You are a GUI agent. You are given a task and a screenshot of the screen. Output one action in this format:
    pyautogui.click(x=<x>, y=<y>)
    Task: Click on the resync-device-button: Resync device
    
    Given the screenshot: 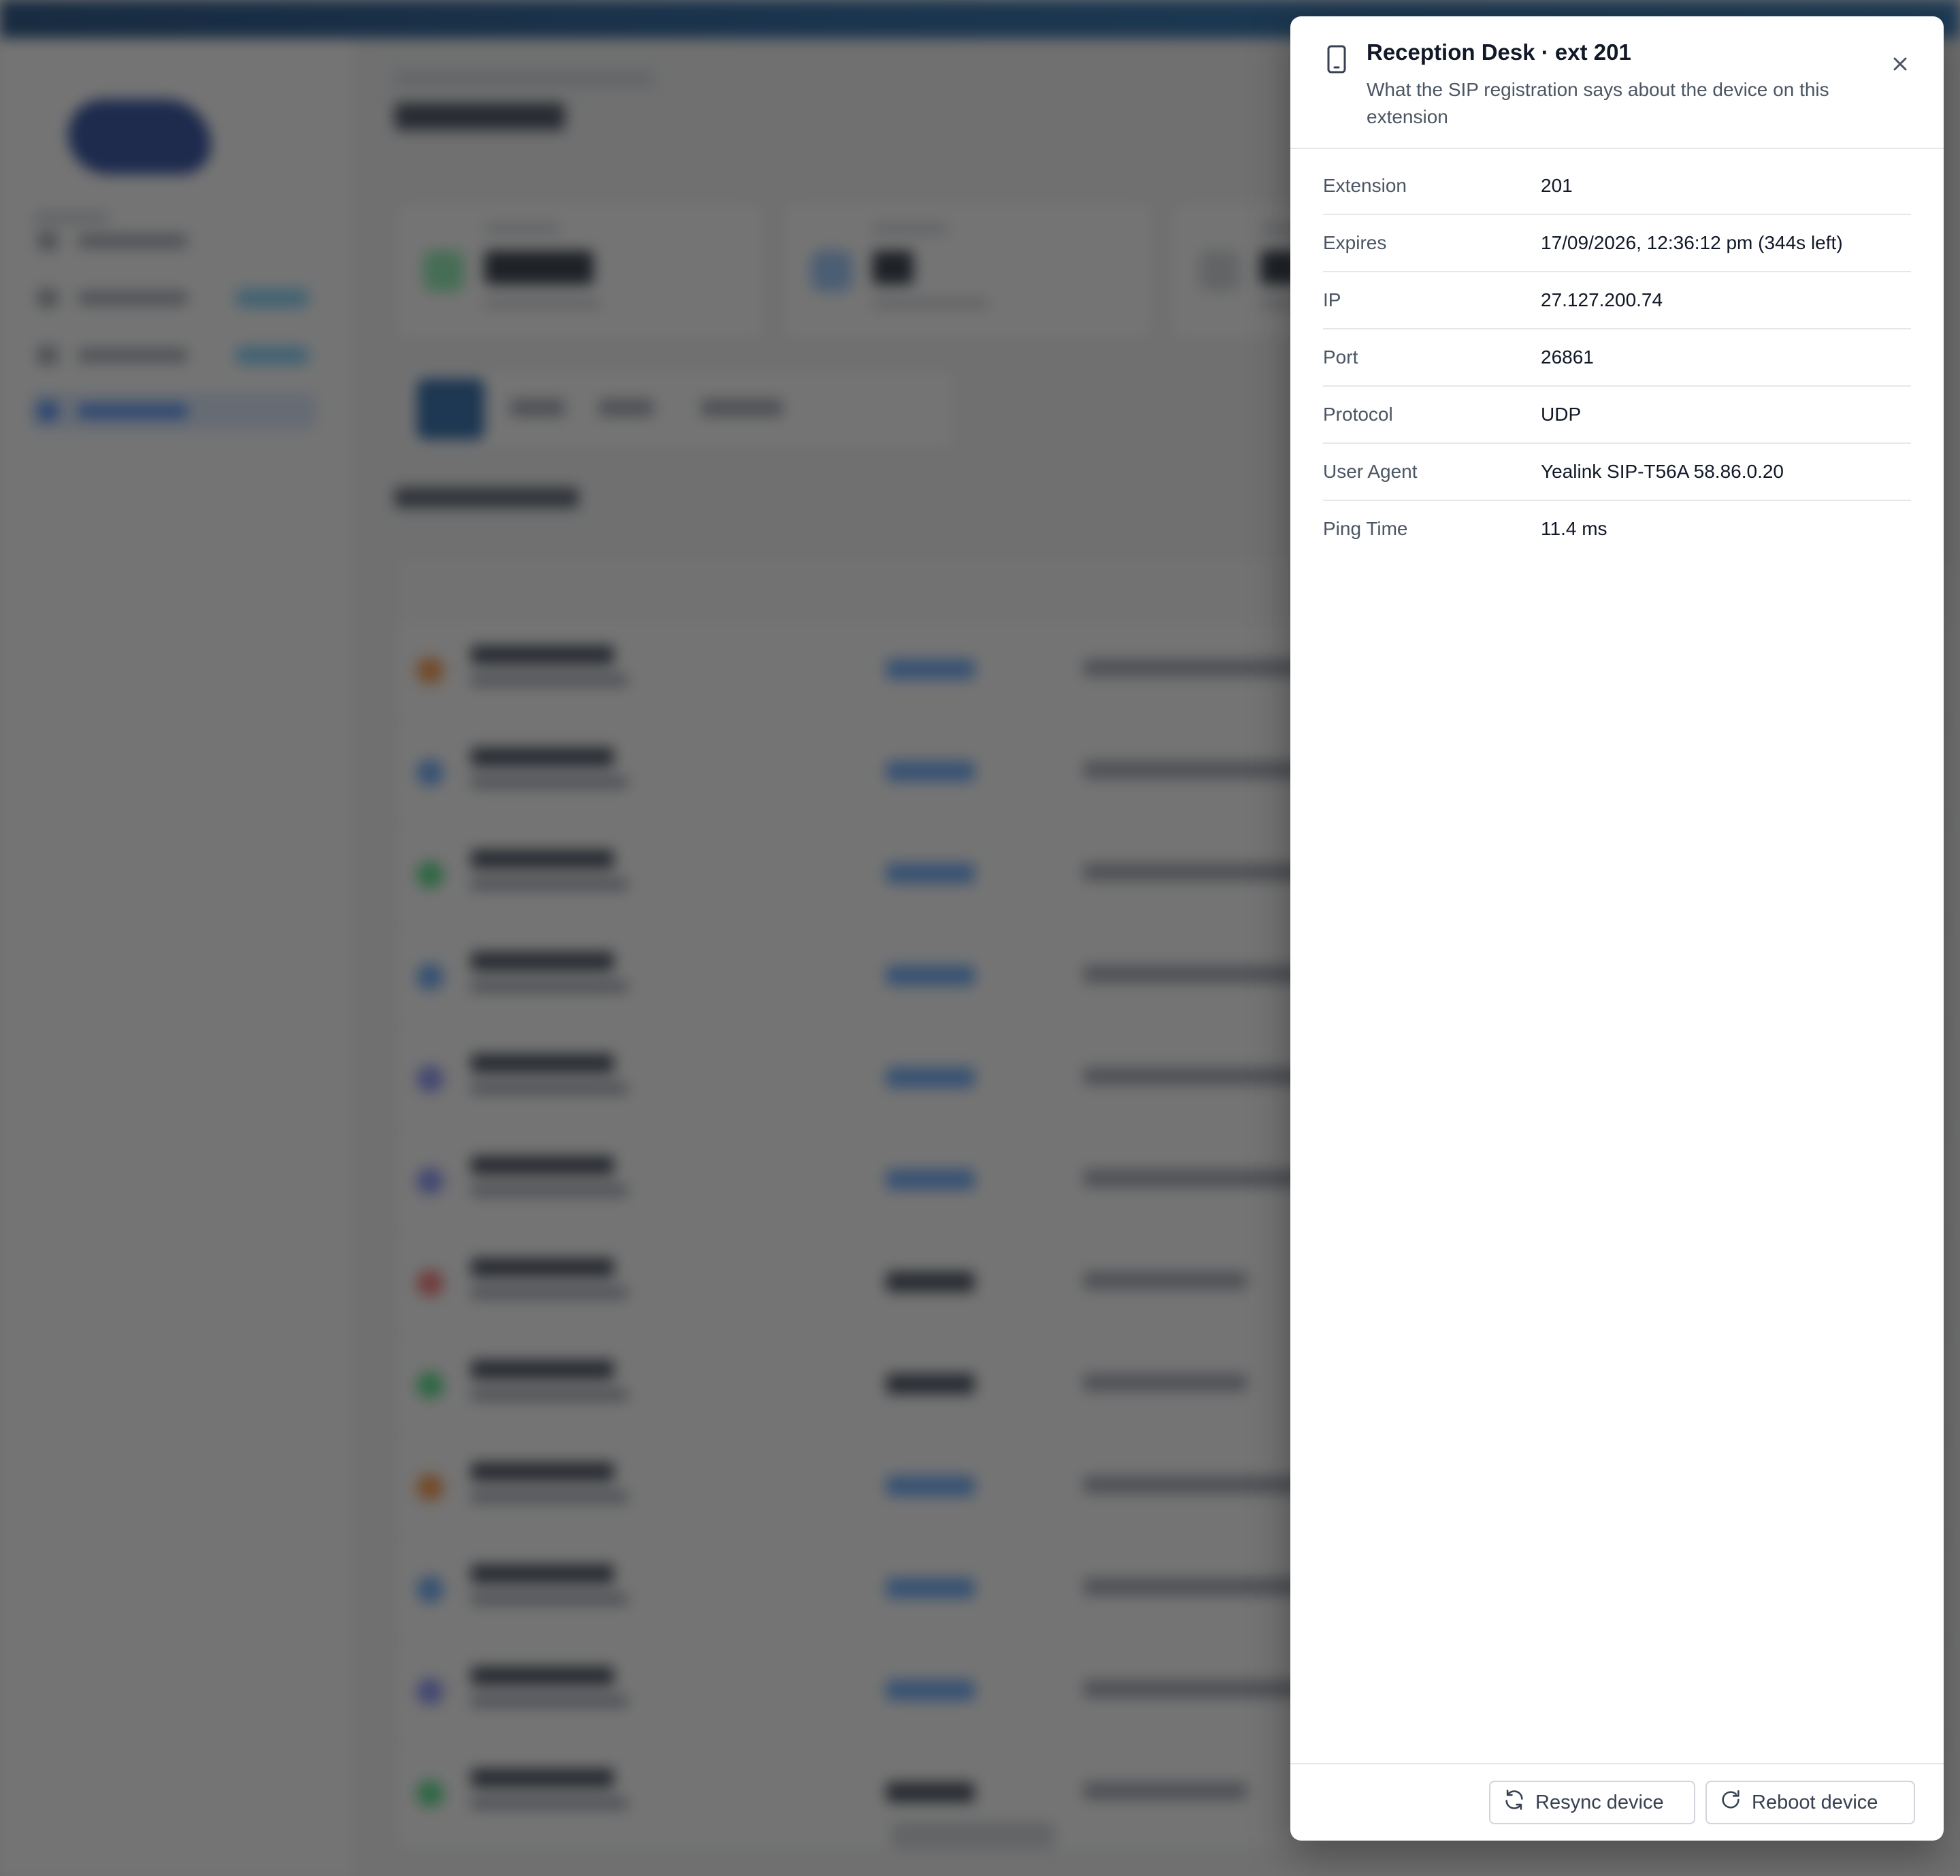 What is the action you would take?
    pyautogui.click(x=1592, y=1802)
    